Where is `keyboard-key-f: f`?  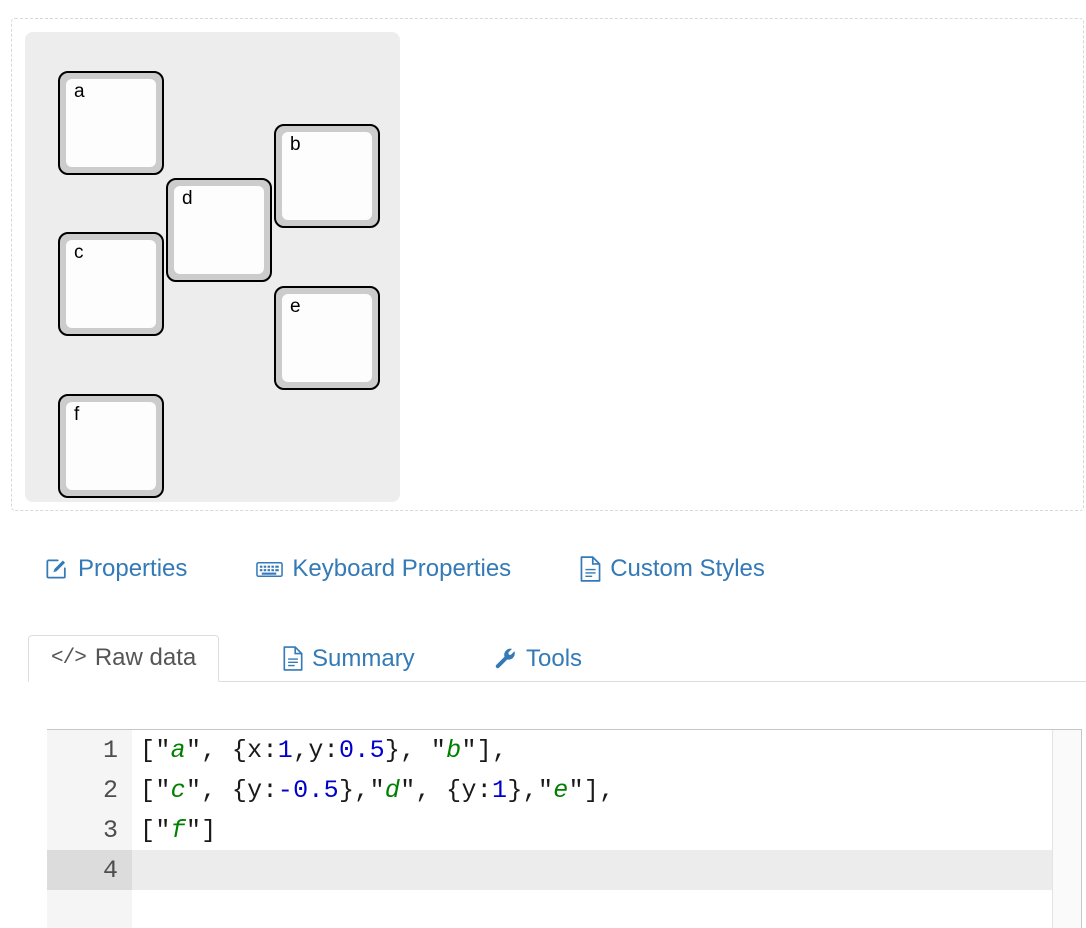 keyboard-key-f: f is located at coordinates (111, 446).